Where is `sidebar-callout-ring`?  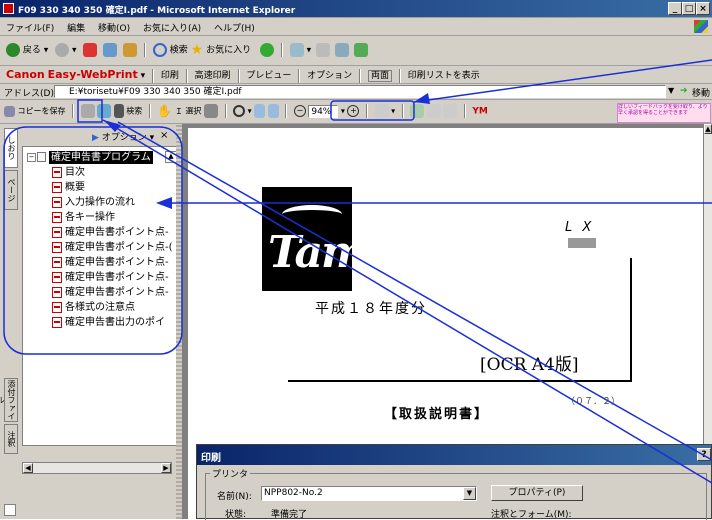
sidebar-callout-ring is located at coordinates (93, 240).